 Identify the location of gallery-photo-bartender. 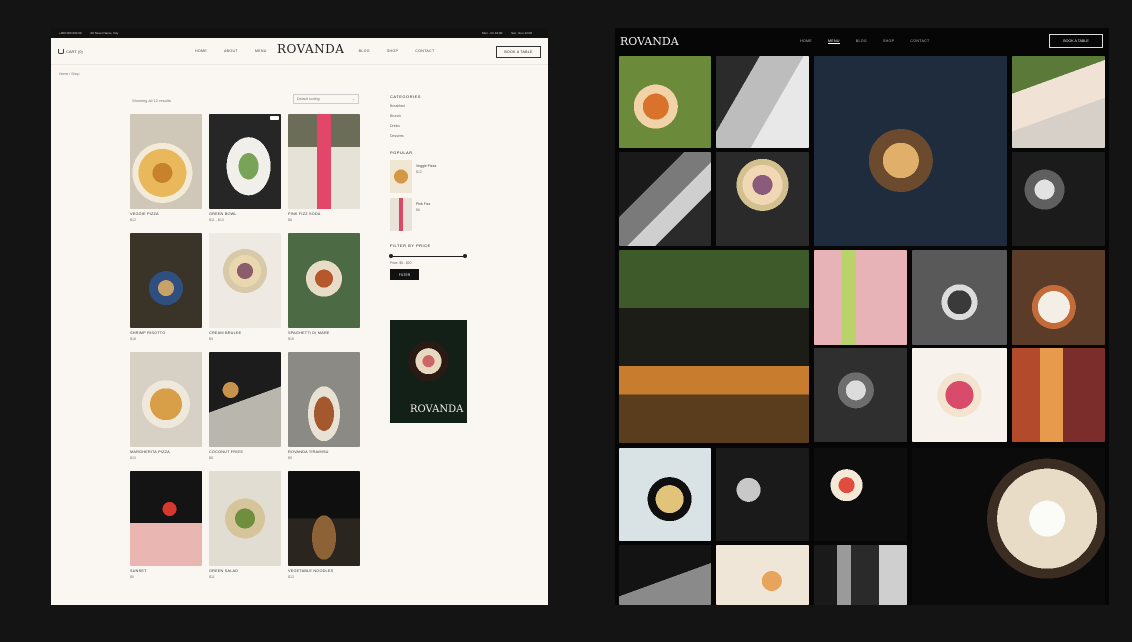
(665, 199).